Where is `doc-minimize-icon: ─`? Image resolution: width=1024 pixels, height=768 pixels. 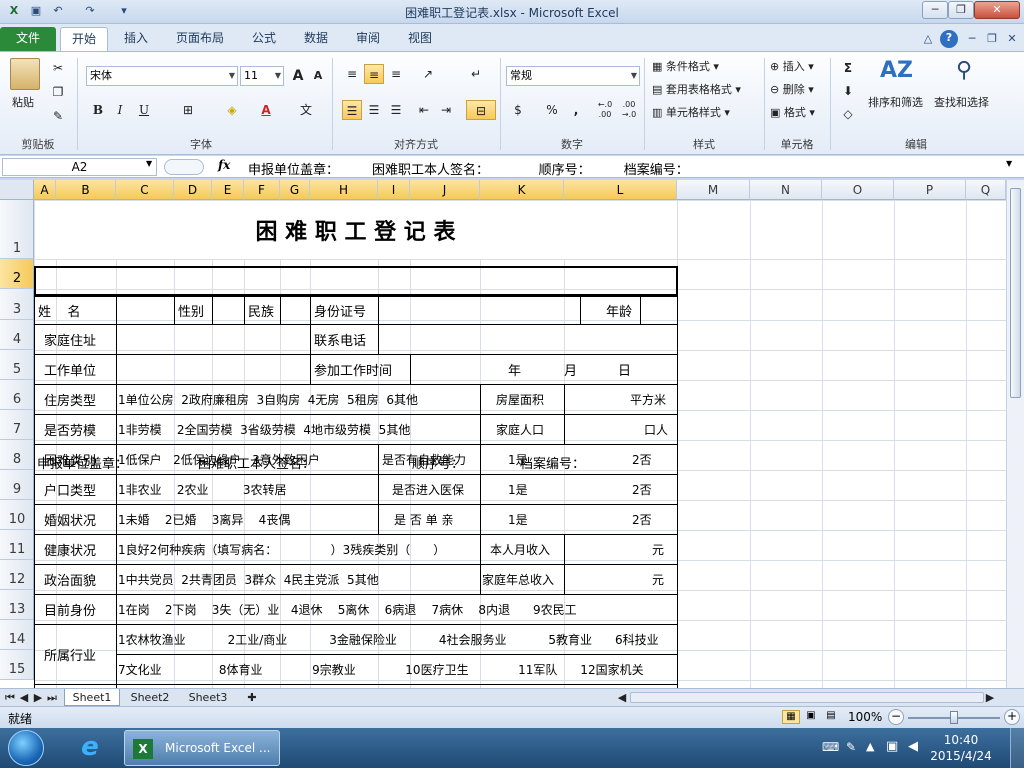
doc-minimize-icon: ─ is located at coordinates (972, 39).